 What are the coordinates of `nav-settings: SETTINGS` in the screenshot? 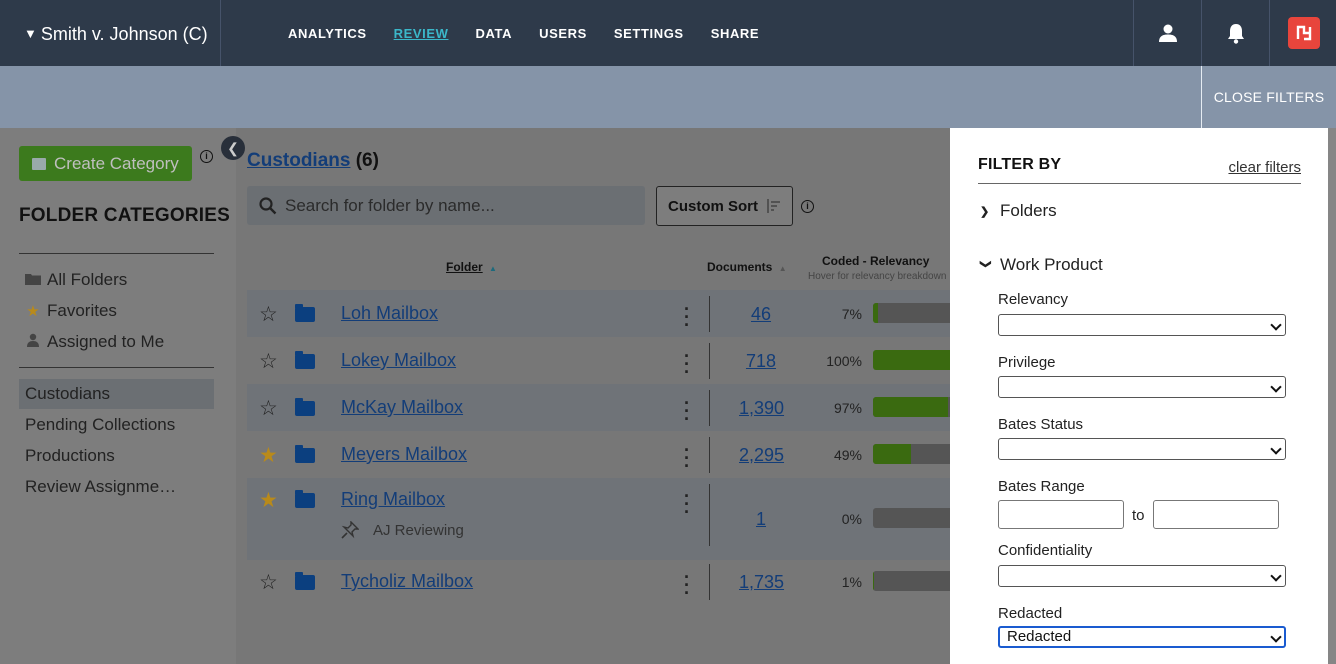 It's located at (649, 33).